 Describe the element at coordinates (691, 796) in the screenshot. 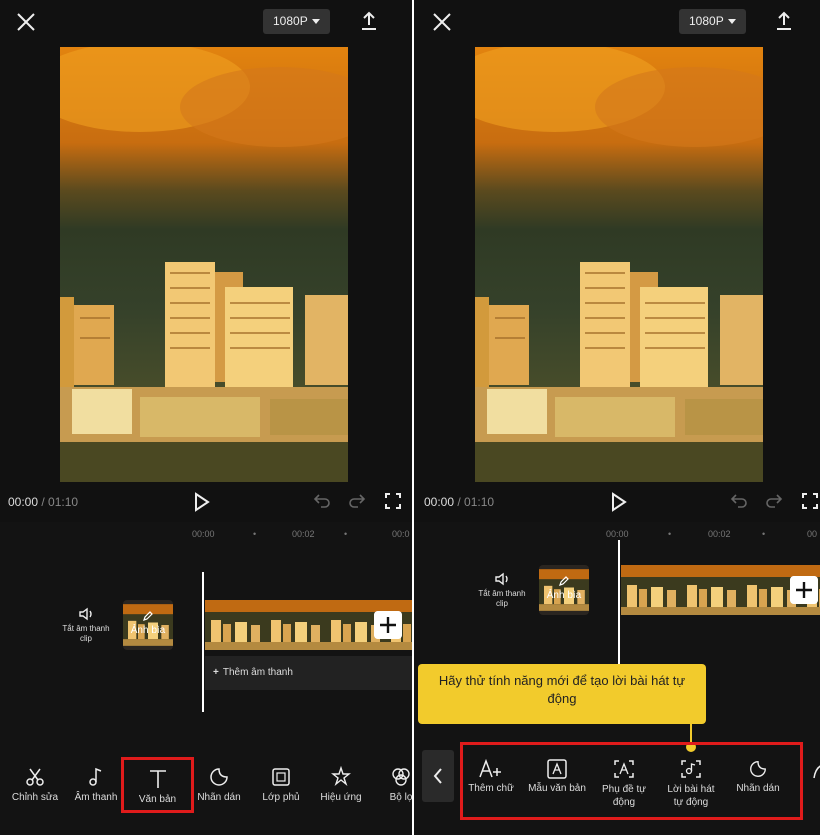

I see `tool-label: Lời bài hát tự động` at that location.